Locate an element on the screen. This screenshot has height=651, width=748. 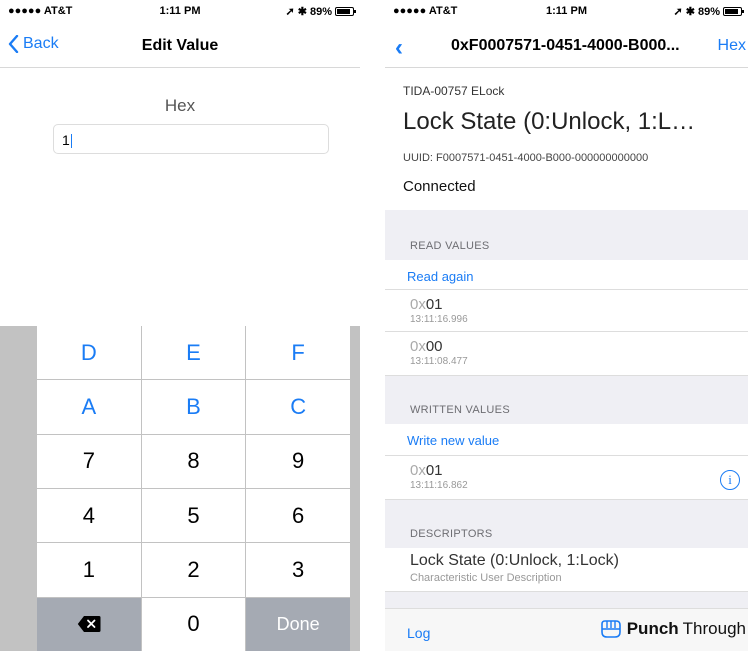
read-values-section: READ VALUES is located at coordinates (566, 235).